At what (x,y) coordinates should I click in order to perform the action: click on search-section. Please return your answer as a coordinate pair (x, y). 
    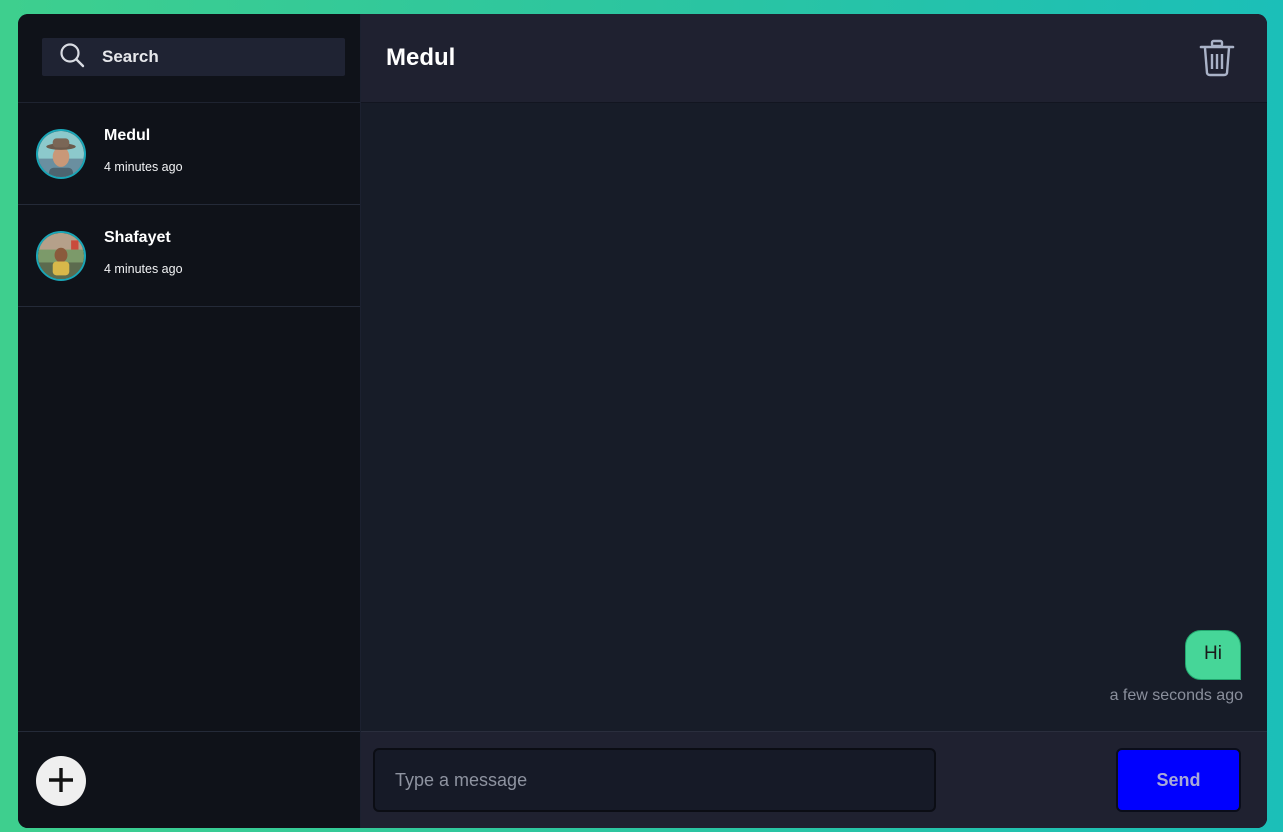
    Looking at the image, I should click on (189, 58).